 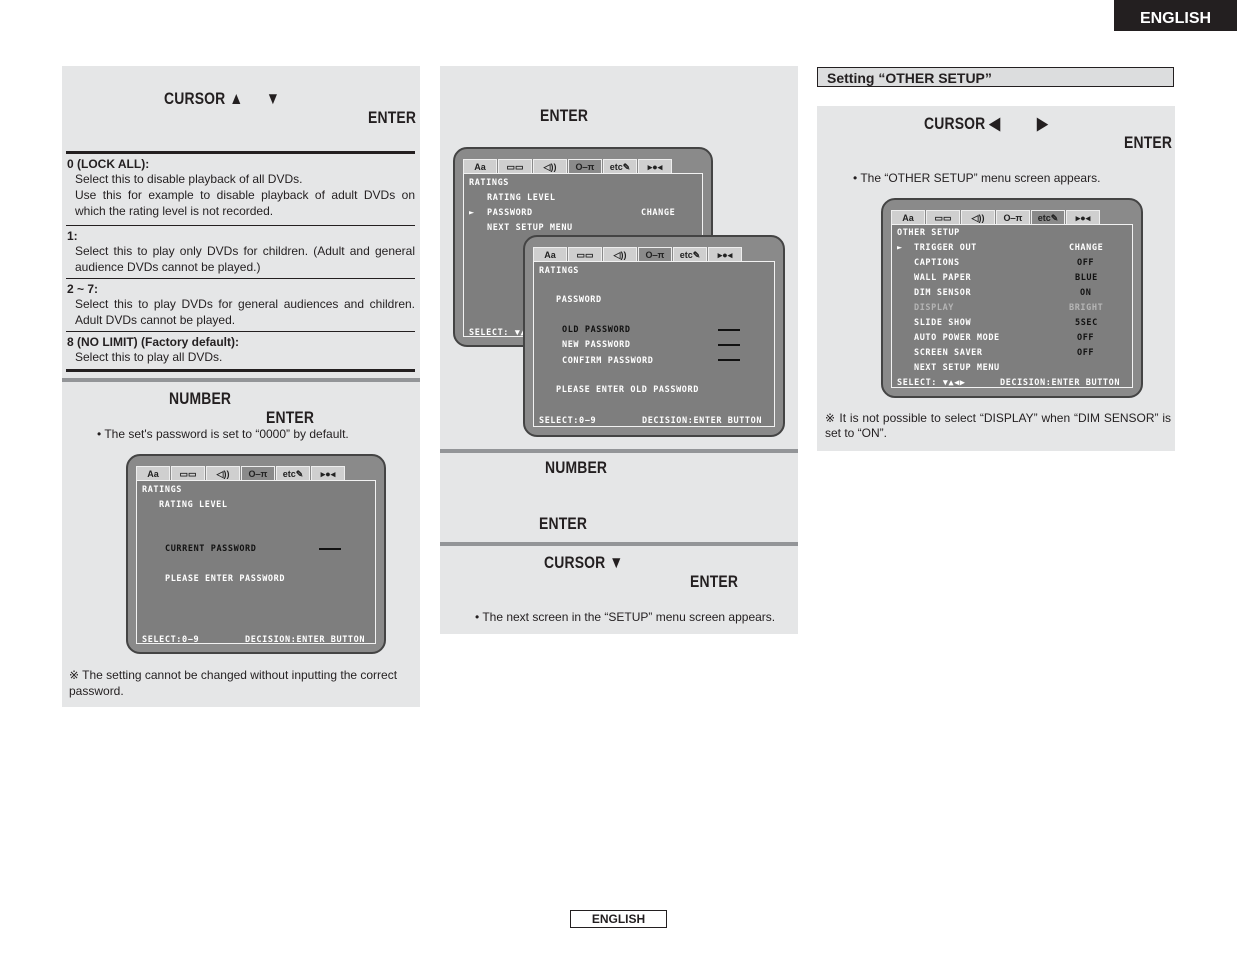 What do you see at coordinates (1086, 308) in the screenshot?
I see `menu-value-display: BRIGHT` at bounding box center [1086, 308].